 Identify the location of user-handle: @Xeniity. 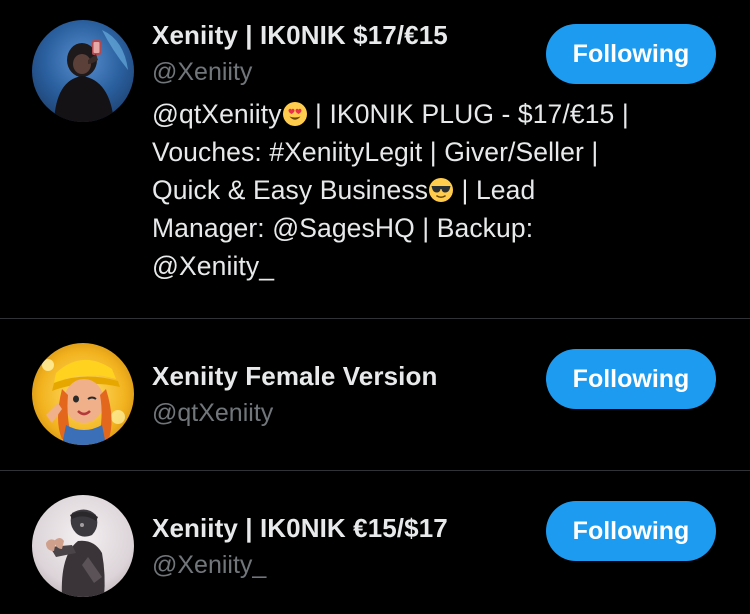
(202, 72).